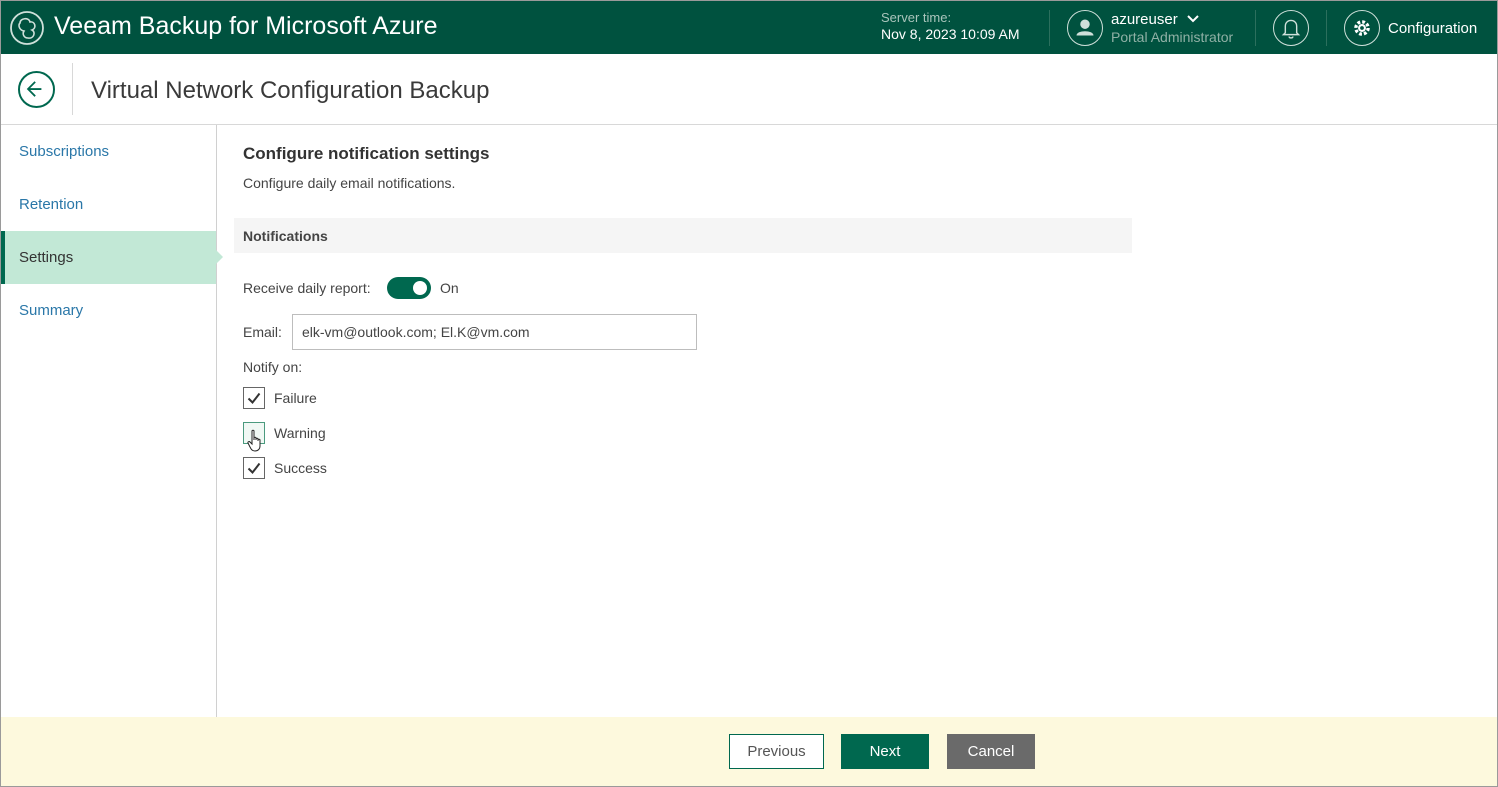 The width and height of the screenshot is (1498, 787). What do you see at coordinates (683, 235) in the screenshot?
I see `notifications-group-header: Notifications` at bounding box center [683, 235].